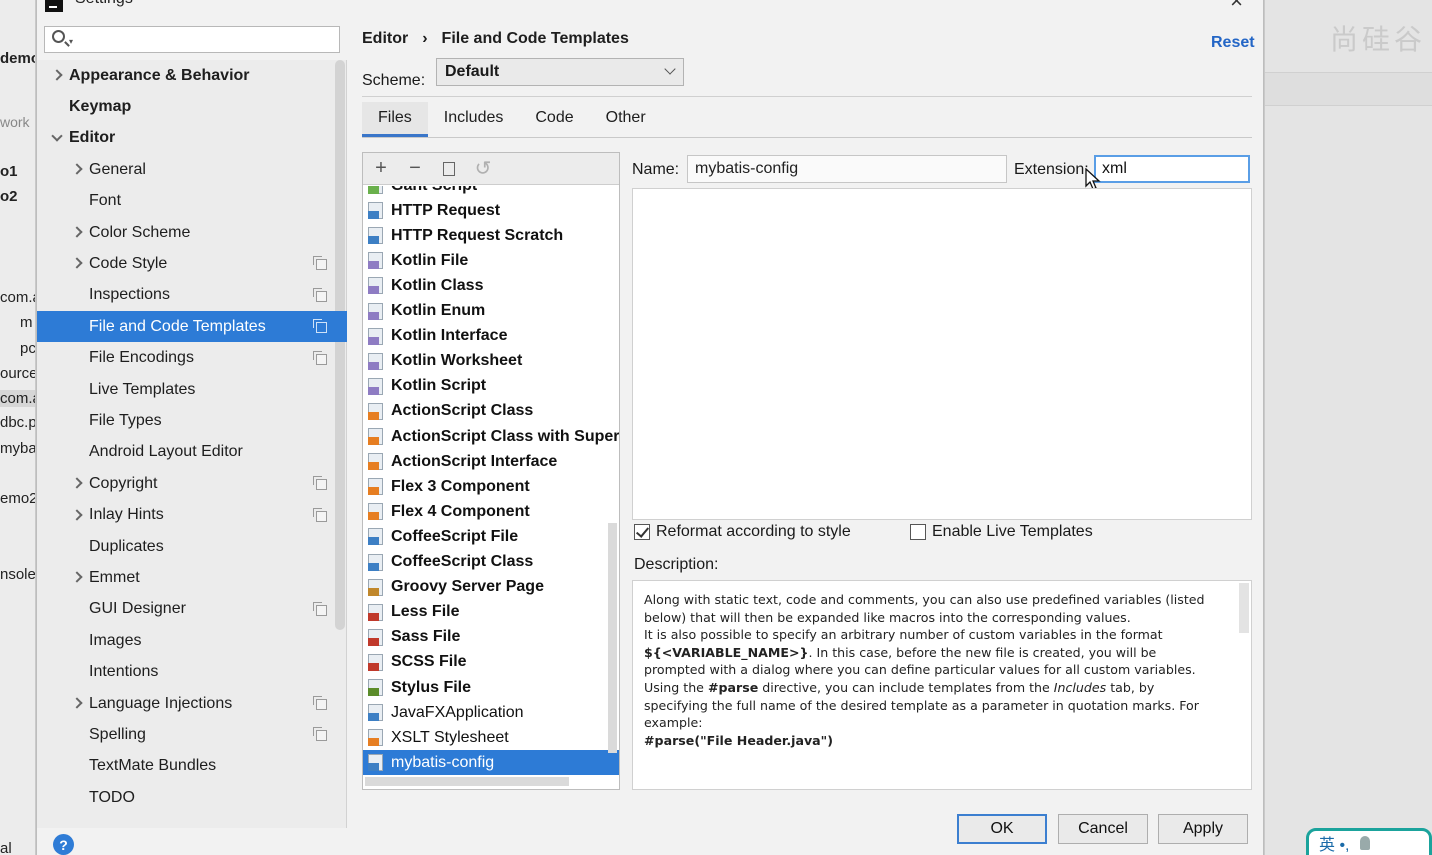  I want to click on remove-template-button: −, so click(415, 168).